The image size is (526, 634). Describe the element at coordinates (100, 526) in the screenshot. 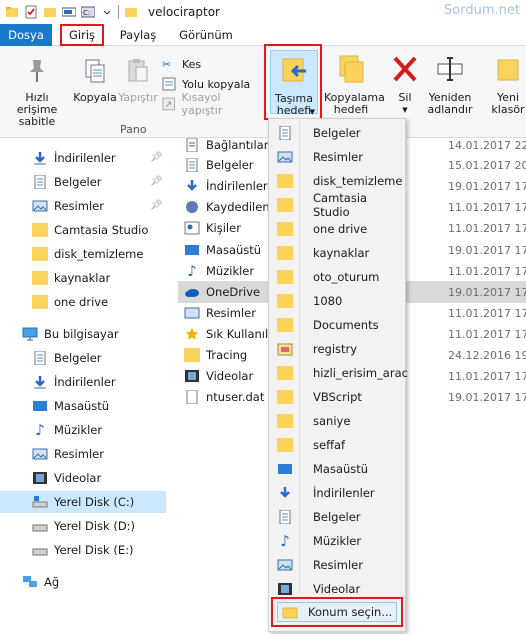

I see `nav-pc-disk-d: Yerel Disk (D:)` at that location.